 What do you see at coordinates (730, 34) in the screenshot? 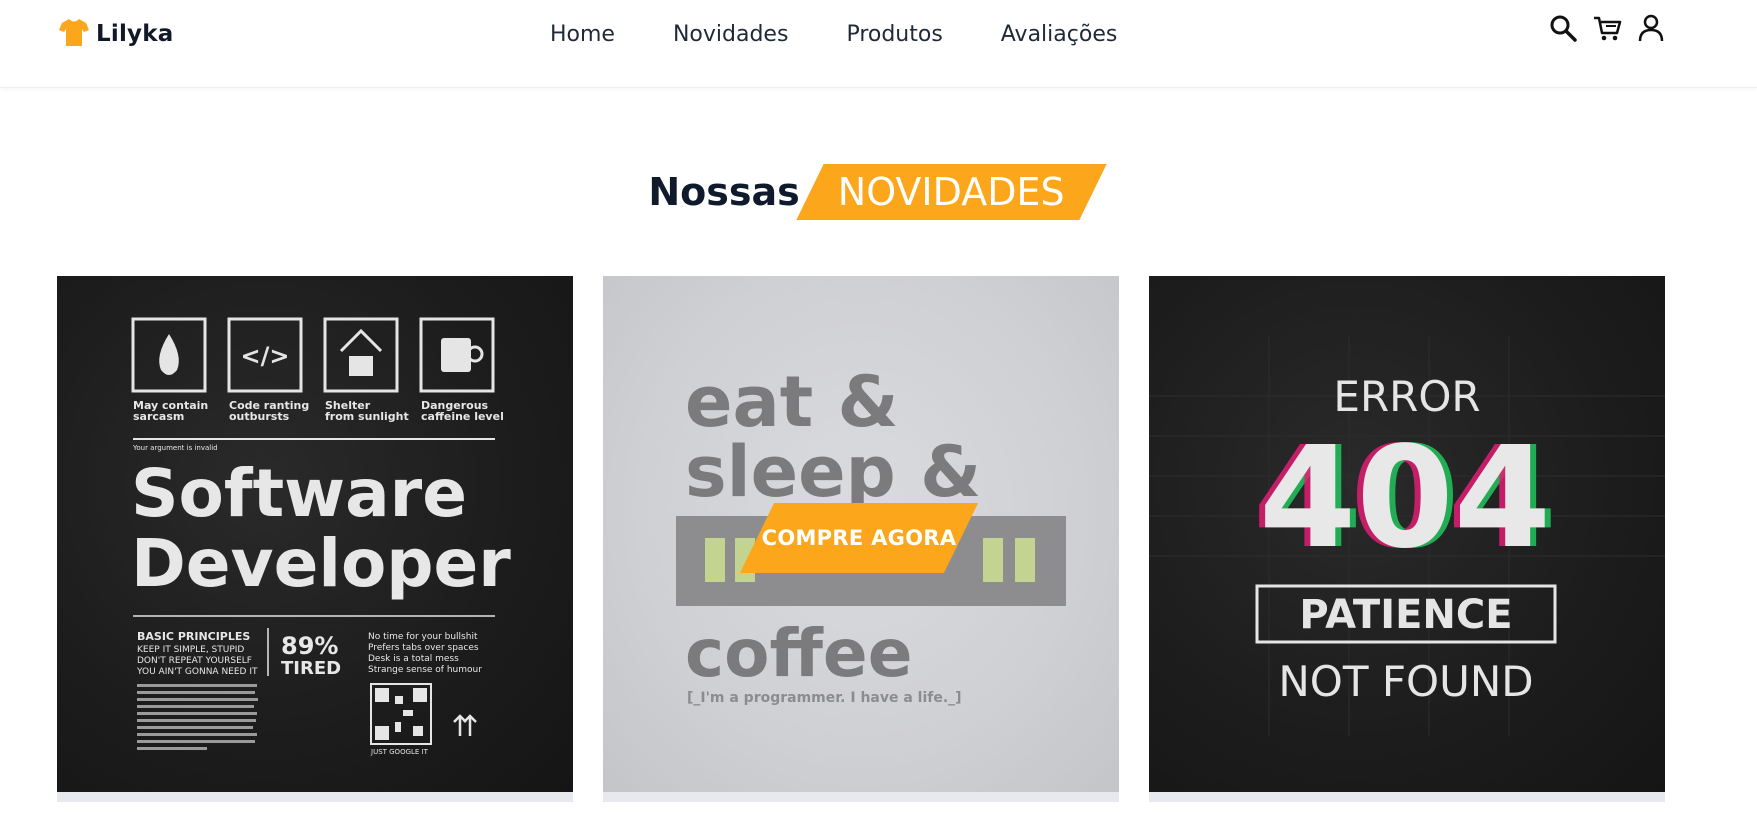
I see `nav-novidades: Novidades` at bounding box center [730, 34].